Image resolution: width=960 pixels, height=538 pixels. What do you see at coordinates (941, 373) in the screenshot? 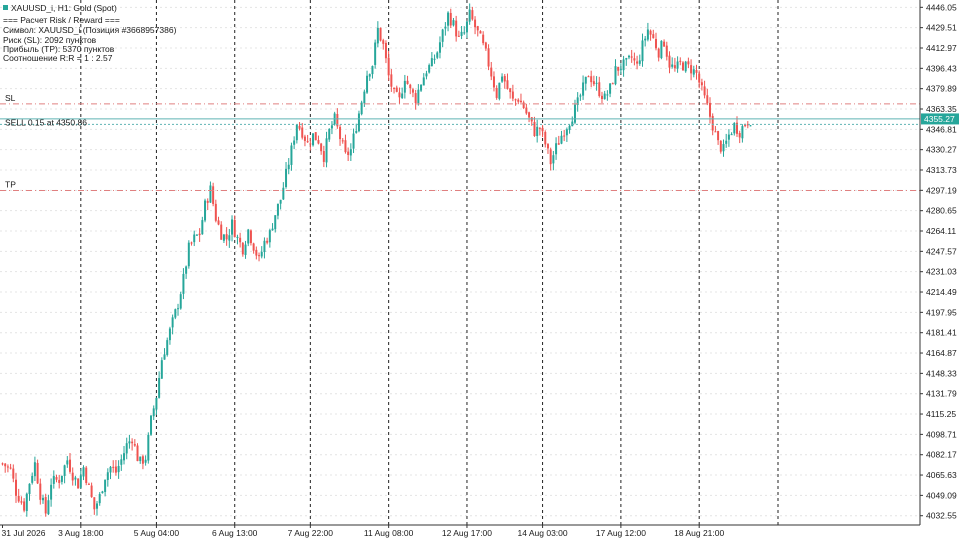
I see `y-tick-label: 4148.33` at bounding box center [941, 373].